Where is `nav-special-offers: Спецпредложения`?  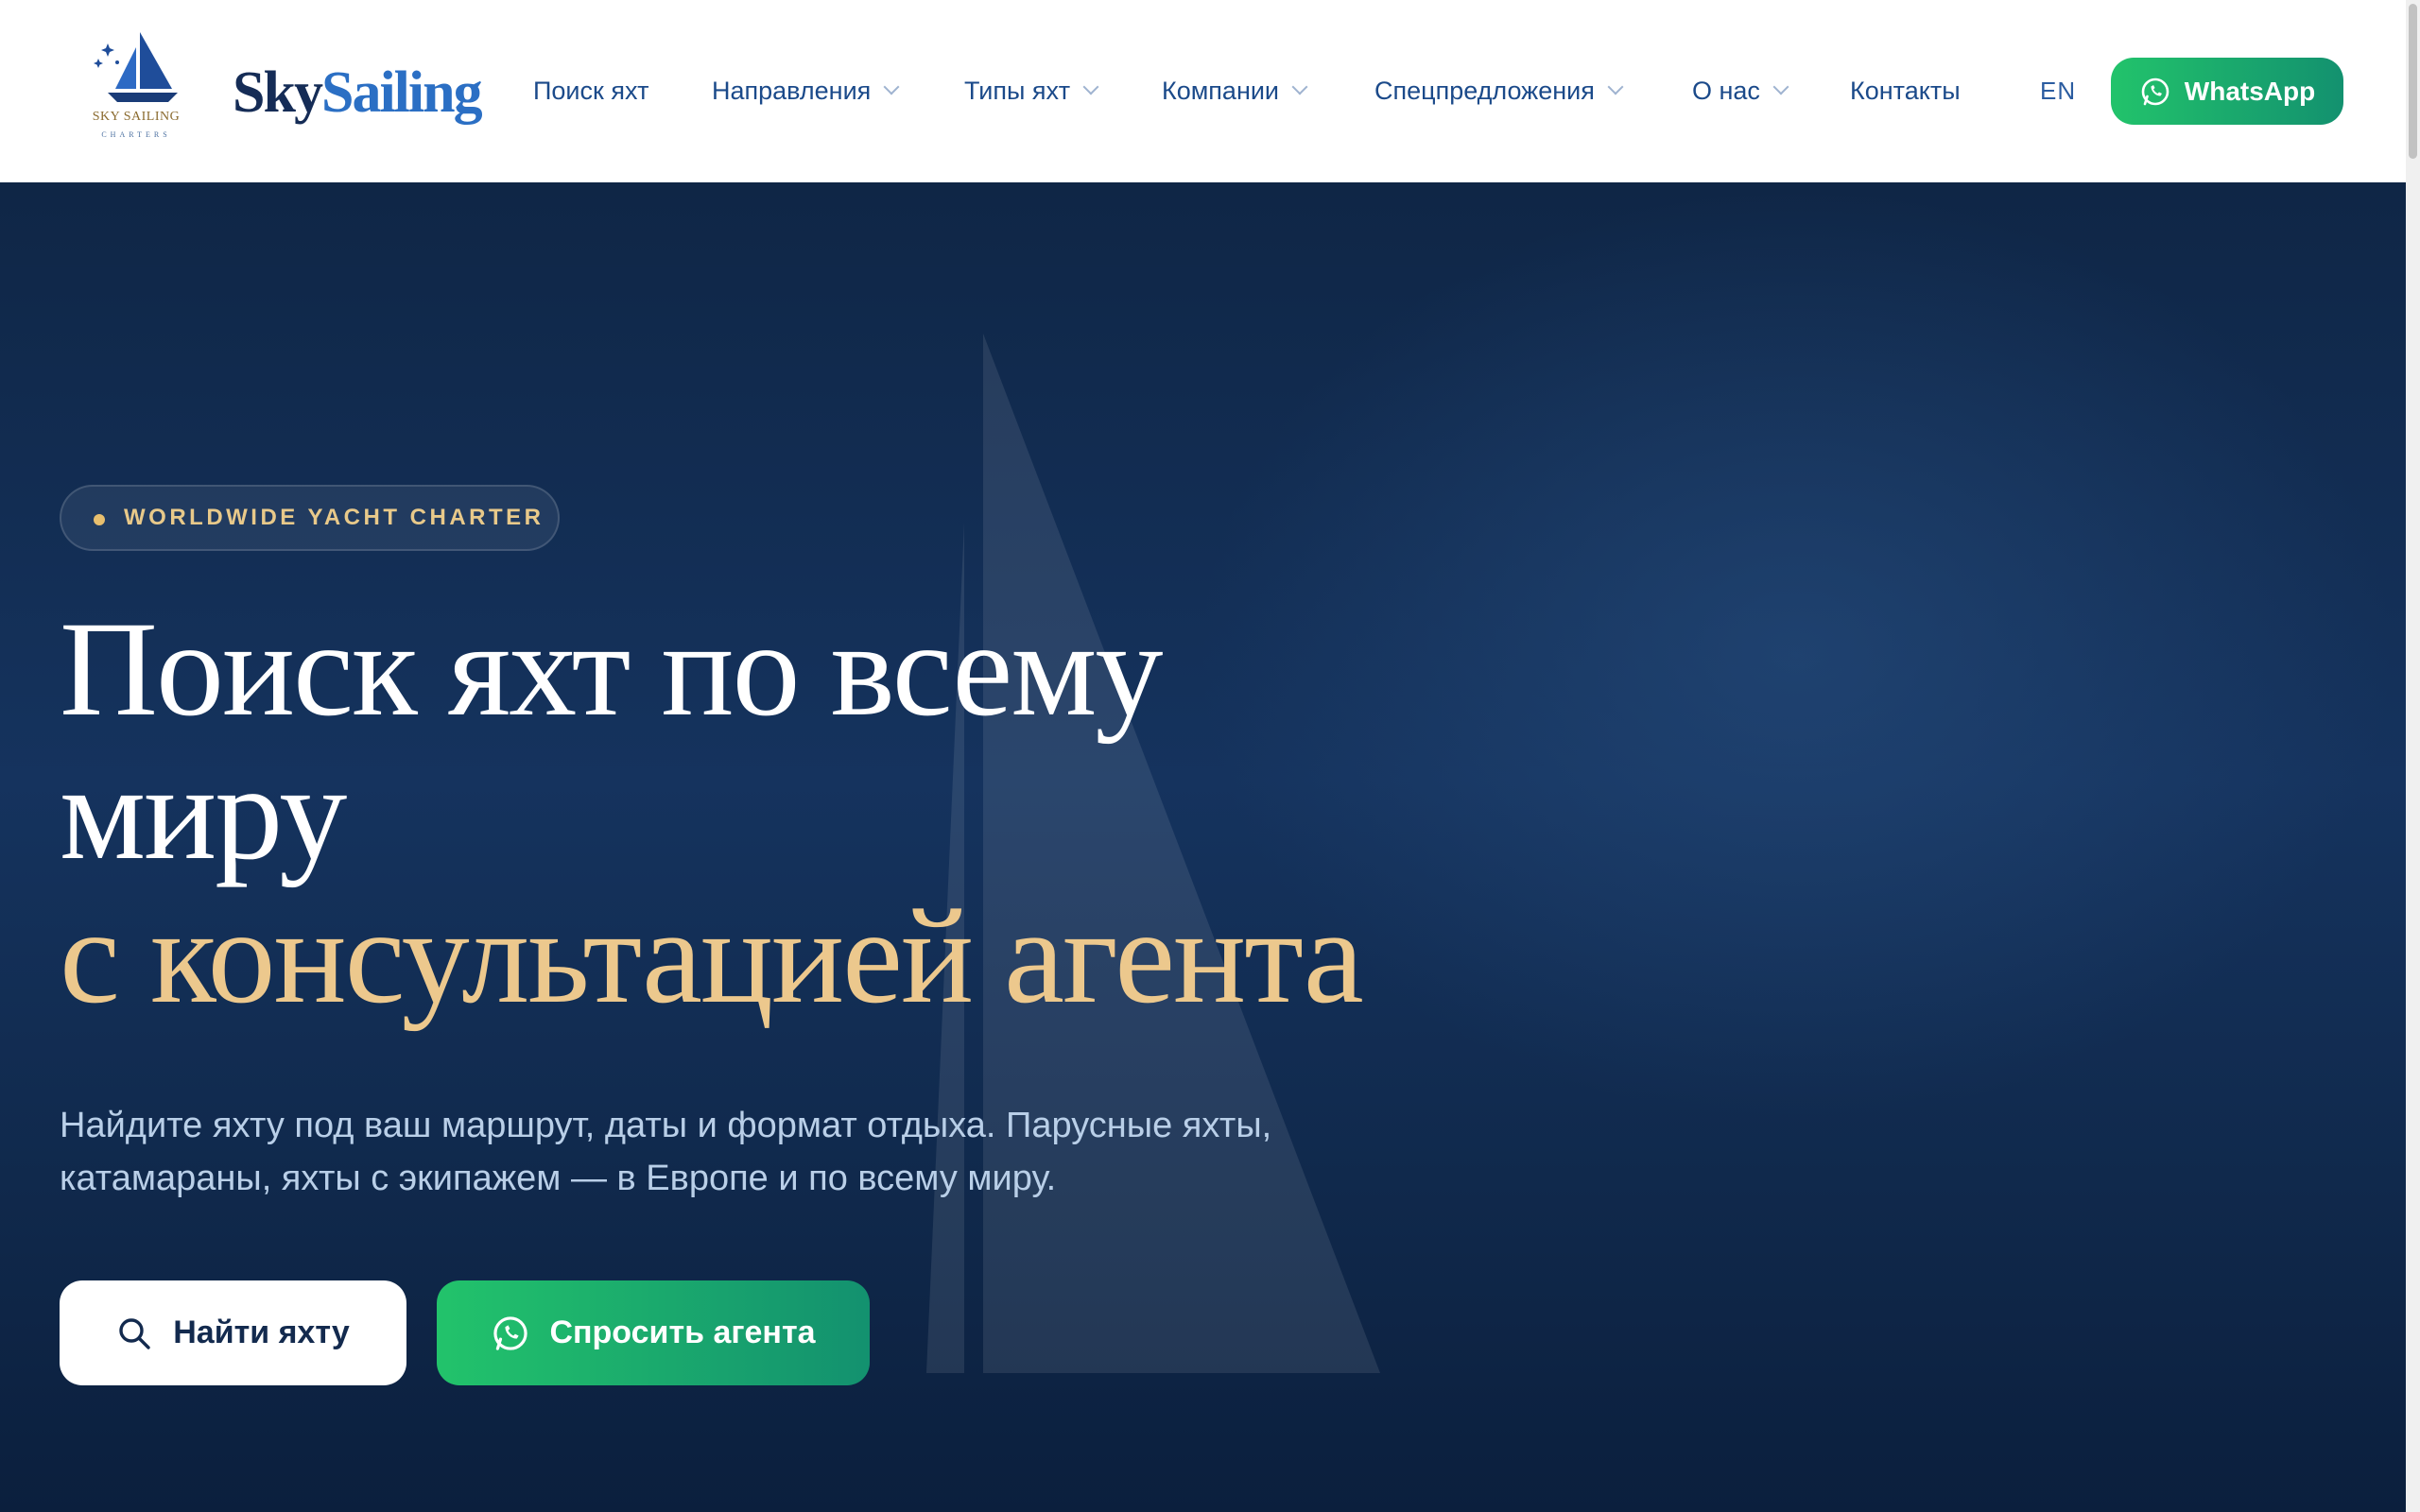 nav-special-offers: Спецпредложения is located at coordinates (1499, 91).